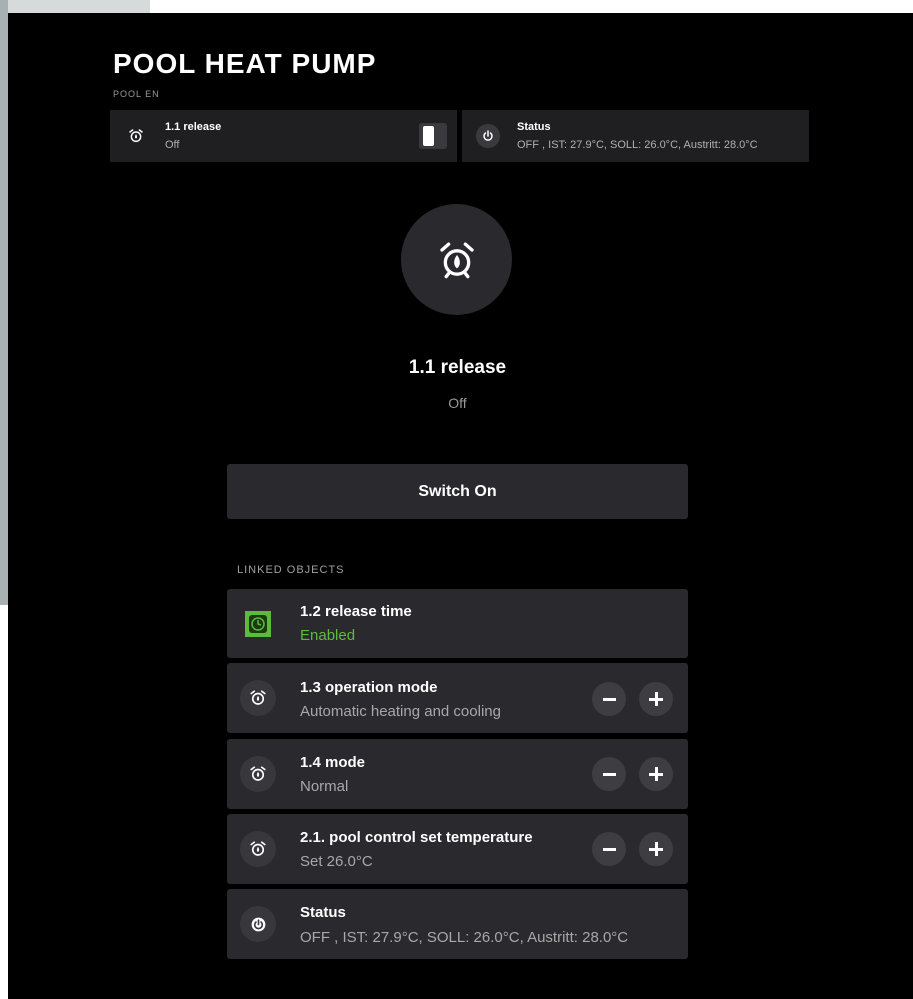 This screenshot has height=999, width=913. I want to click on release-toggle, so click(433, 136).